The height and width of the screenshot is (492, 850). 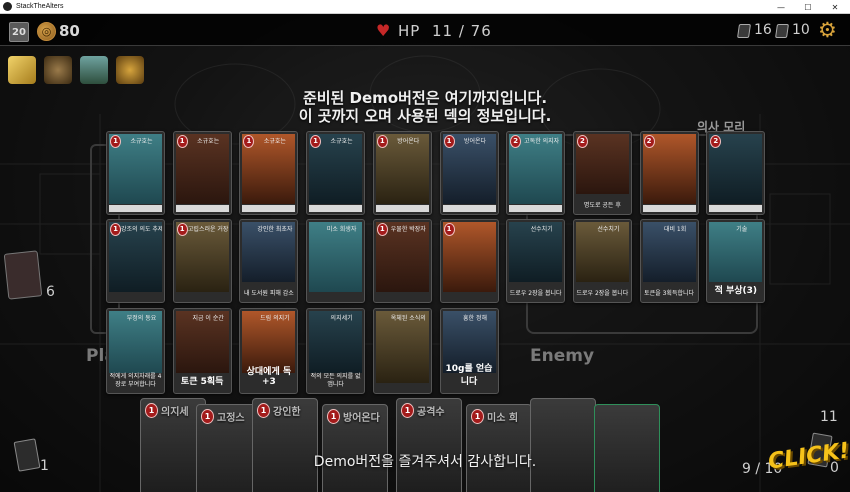 What do you see at coordinates (202, 261) in the screenshot?
I see `deck-card: 1 고립스러운 거장` at bounding box center [202, 261].